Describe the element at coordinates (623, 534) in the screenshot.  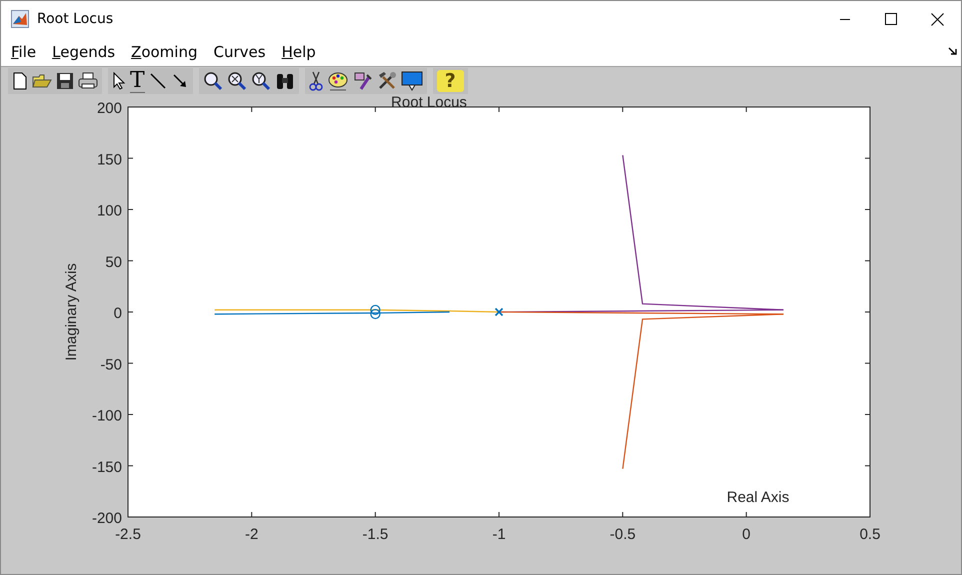
I see `x-tick-label: -0.5` at that location.